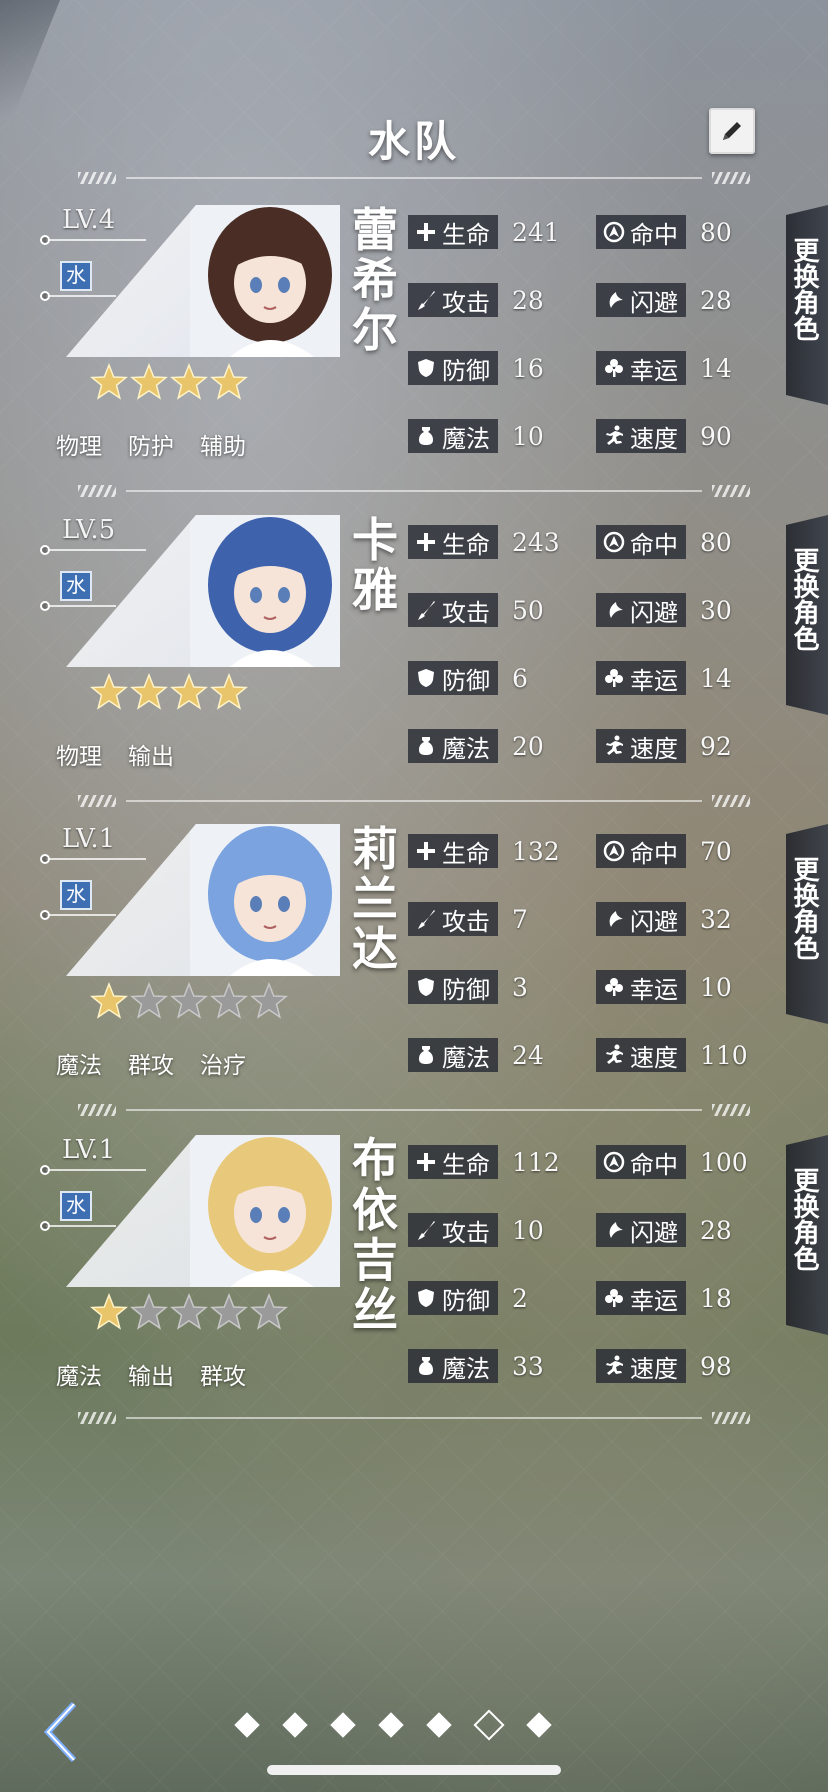 This screenshot has width=828, height=1792. Describe the element at coordinates (375, 899) in the screenshot. I see `character-name: 莉兰达` at that location.